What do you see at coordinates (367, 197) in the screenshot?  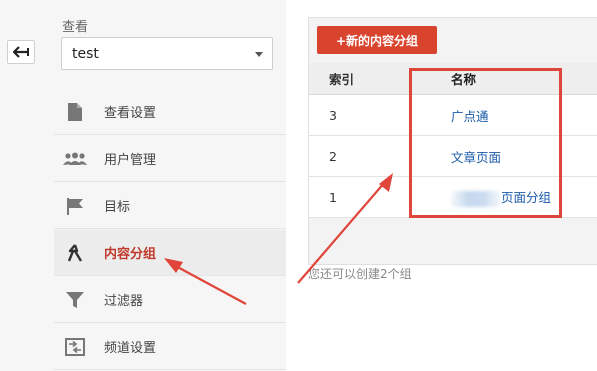 I see `row-index: 1` at bounding box center [367, 197].